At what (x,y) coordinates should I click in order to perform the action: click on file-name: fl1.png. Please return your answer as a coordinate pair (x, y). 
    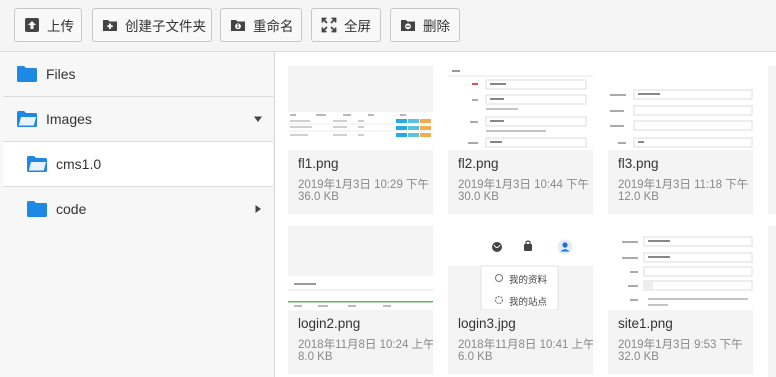
    Looking at the image, I should click on (318, 163).